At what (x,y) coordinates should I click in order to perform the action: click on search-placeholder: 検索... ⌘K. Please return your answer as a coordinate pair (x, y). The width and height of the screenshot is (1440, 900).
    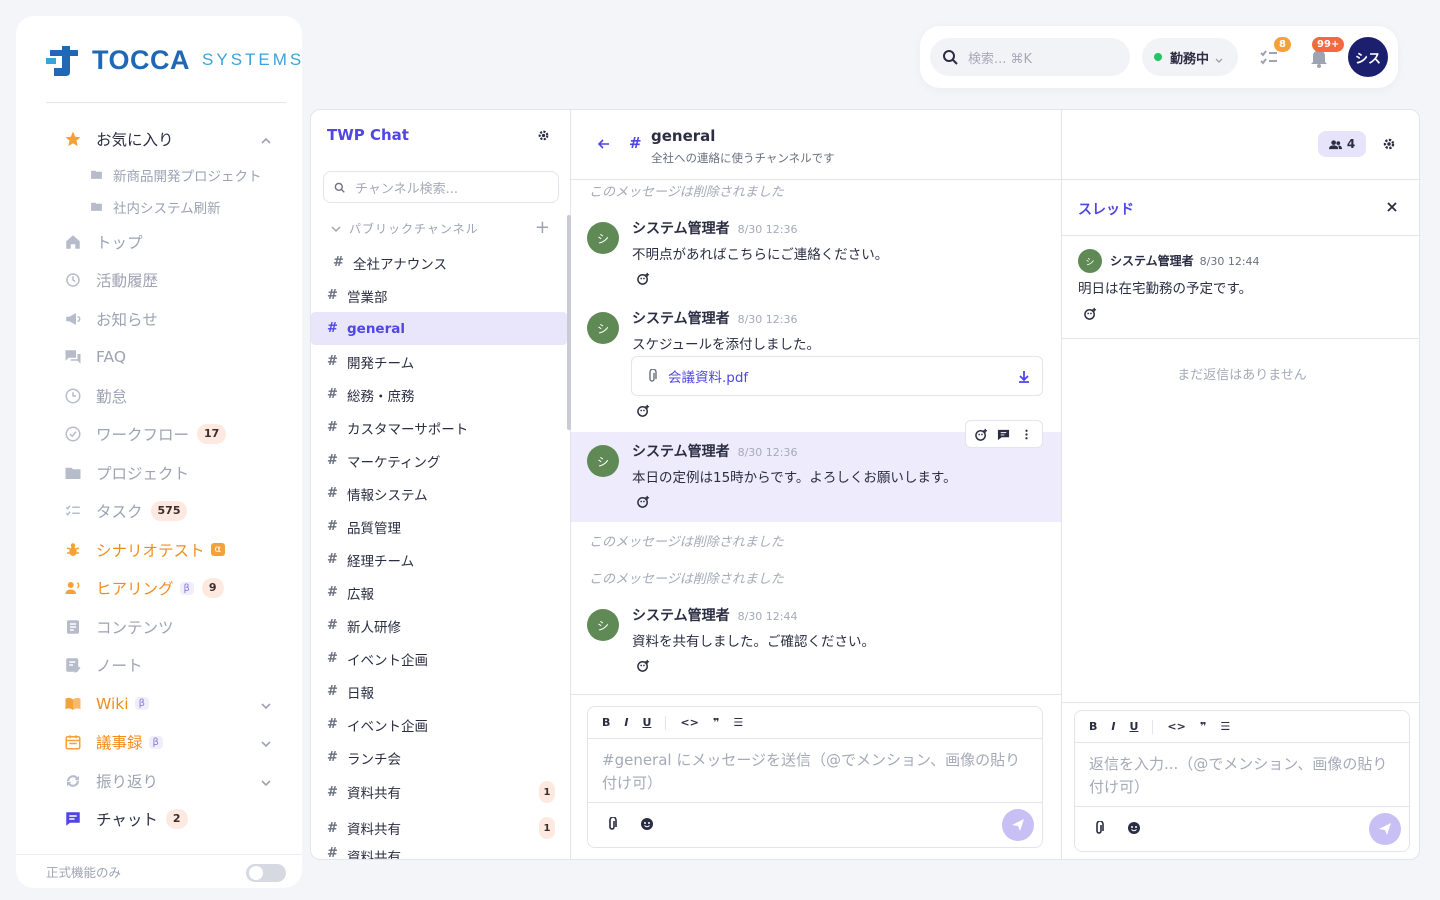
    Looking at the image, I should click on (1000, 59).